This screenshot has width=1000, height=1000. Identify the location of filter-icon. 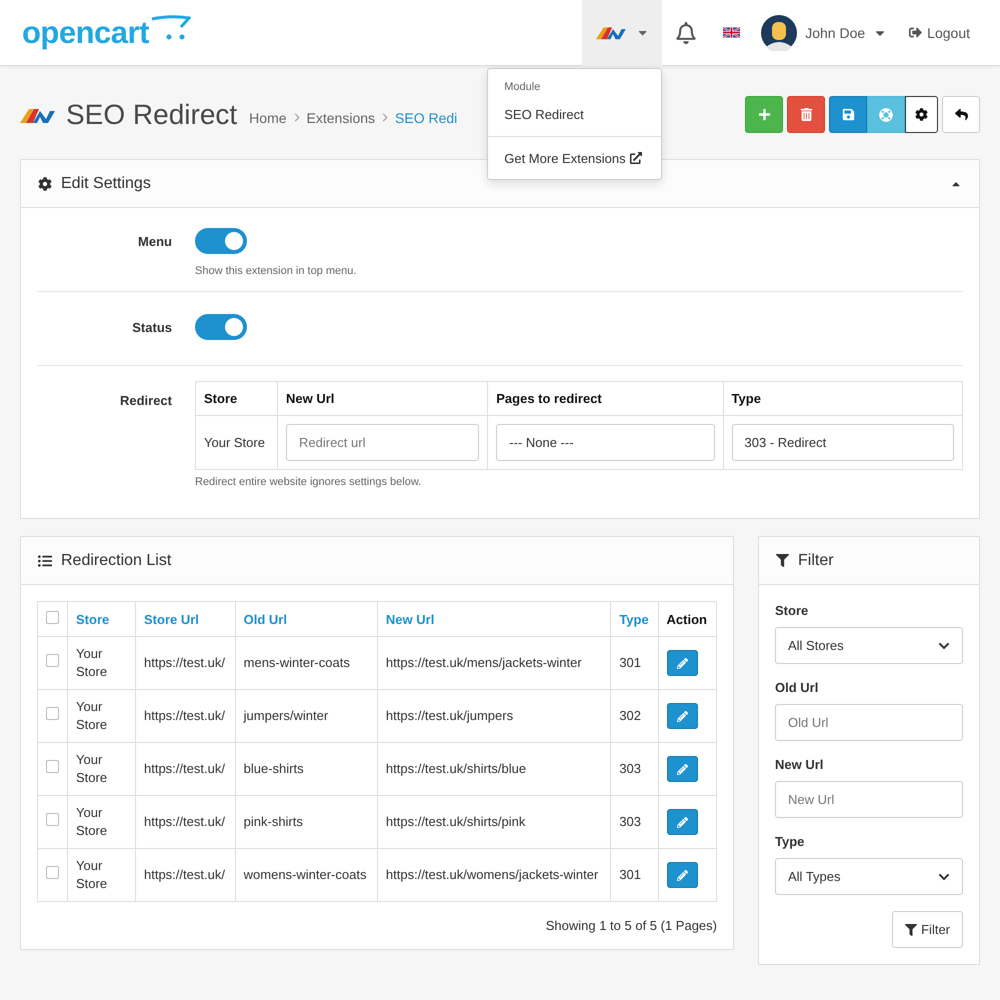
(782, 560).